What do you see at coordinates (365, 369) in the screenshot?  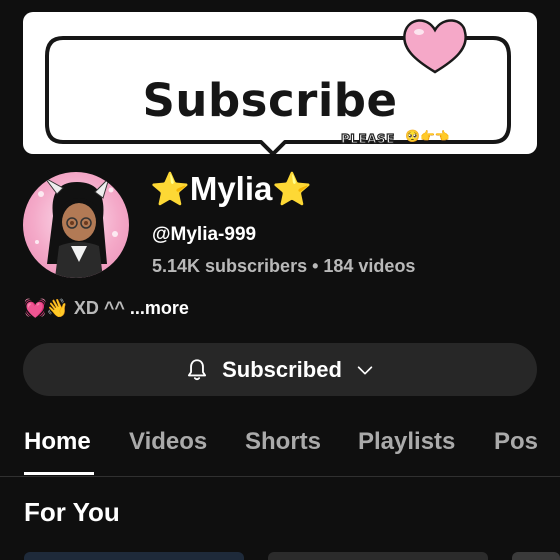 I see `chevron-down-icon` at bounding box center [365, 369].